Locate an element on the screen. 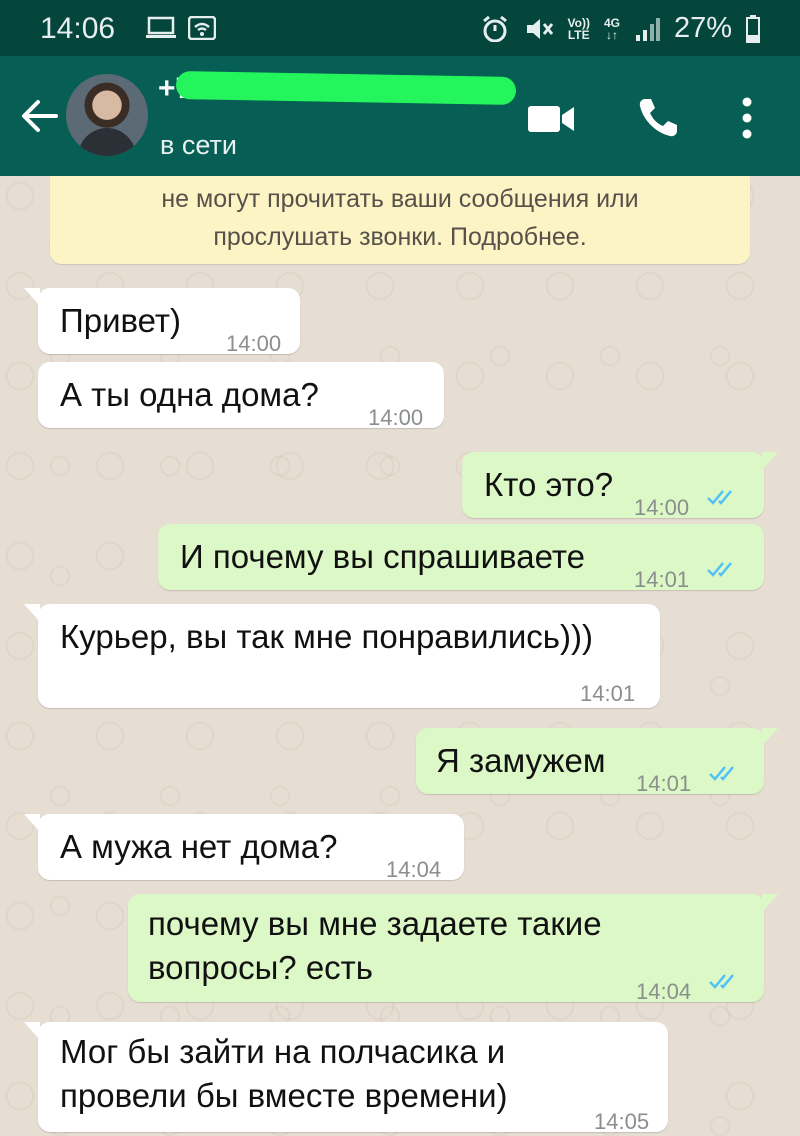 The image size is (800, 1136). data-arrows-icon: ↓↑ is located at coordinates (611, 34).